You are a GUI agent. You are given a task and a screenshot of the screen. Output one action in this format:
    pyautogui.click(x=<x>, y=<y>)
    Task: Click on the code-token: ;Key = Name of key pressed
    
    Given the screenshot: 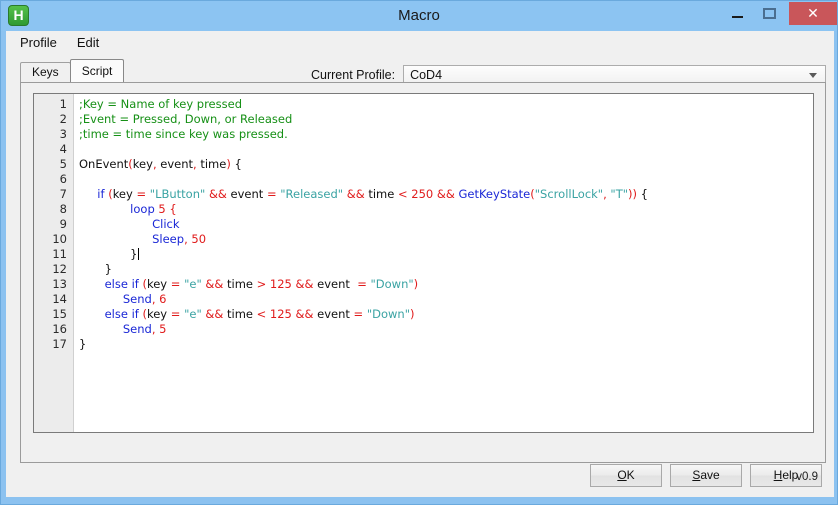 What is the action you would take?
    pyautogui.click(x=160, y=104)
    